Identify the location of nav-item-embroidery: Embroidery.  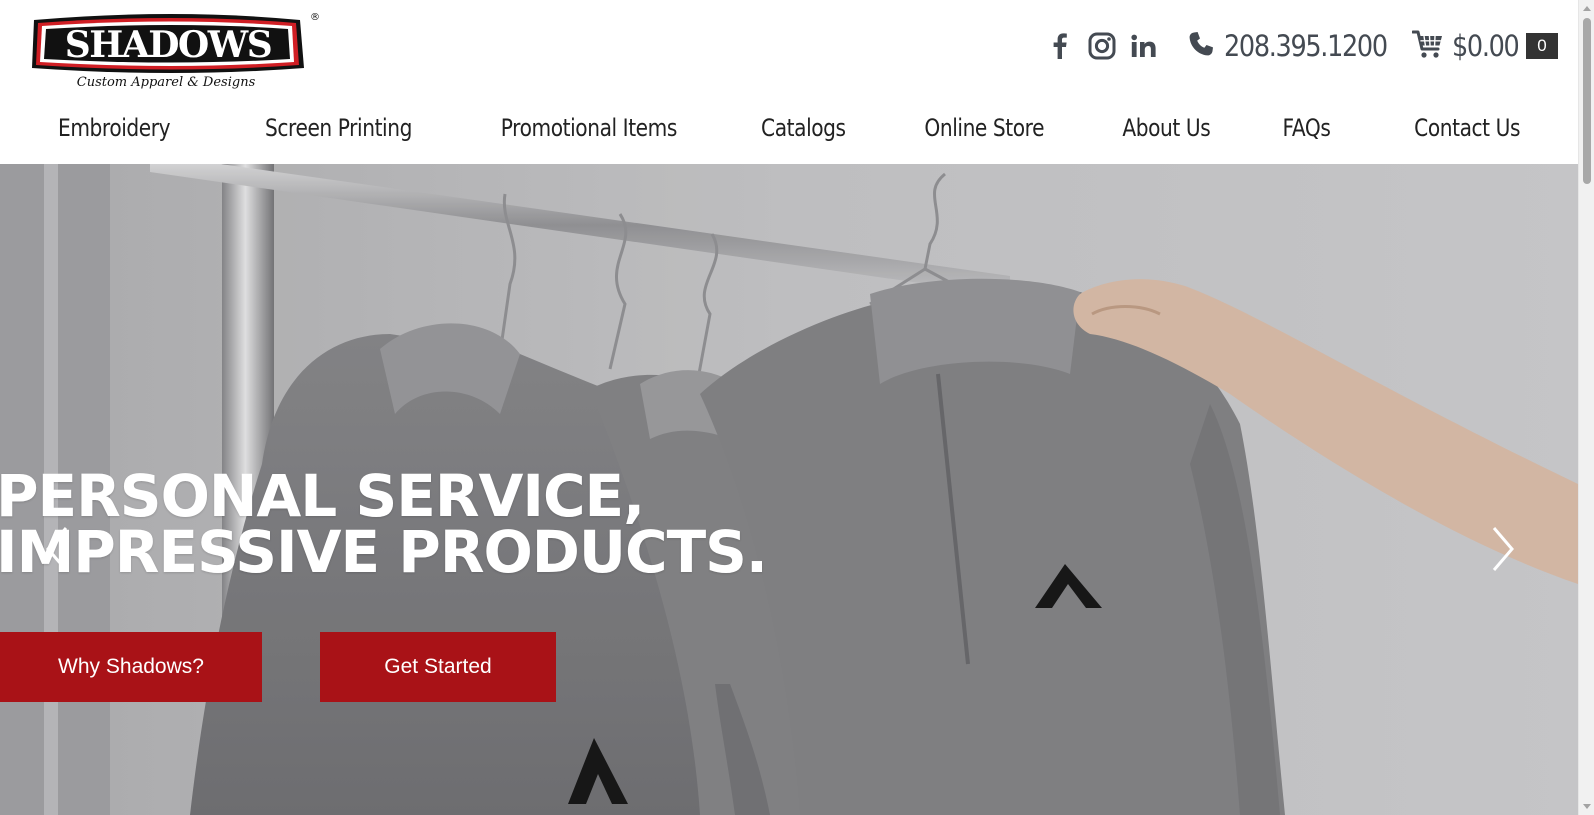
(114, 128).